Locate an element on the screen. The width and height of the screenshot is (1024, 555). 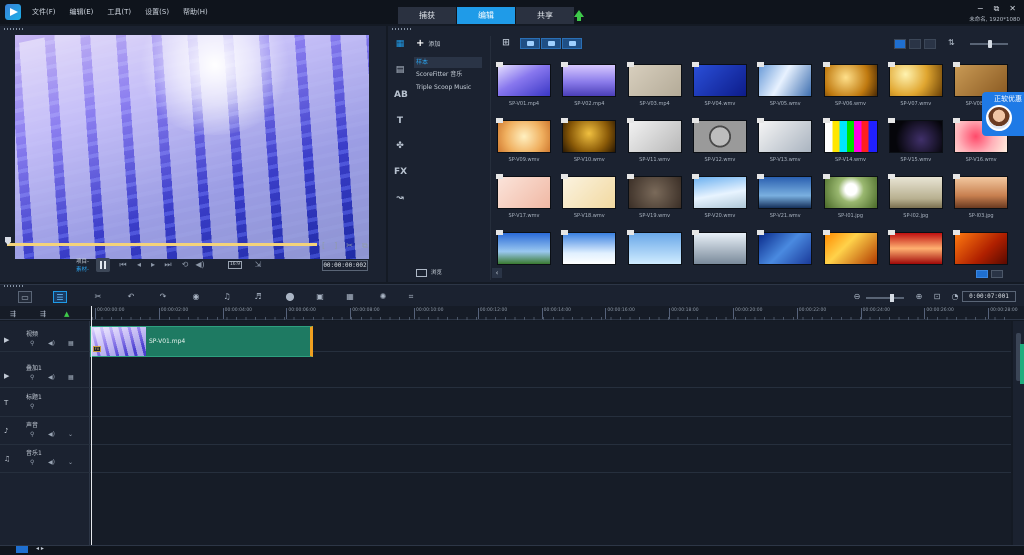
sort-icon: ⇅ is located at coordinates (951, 42).